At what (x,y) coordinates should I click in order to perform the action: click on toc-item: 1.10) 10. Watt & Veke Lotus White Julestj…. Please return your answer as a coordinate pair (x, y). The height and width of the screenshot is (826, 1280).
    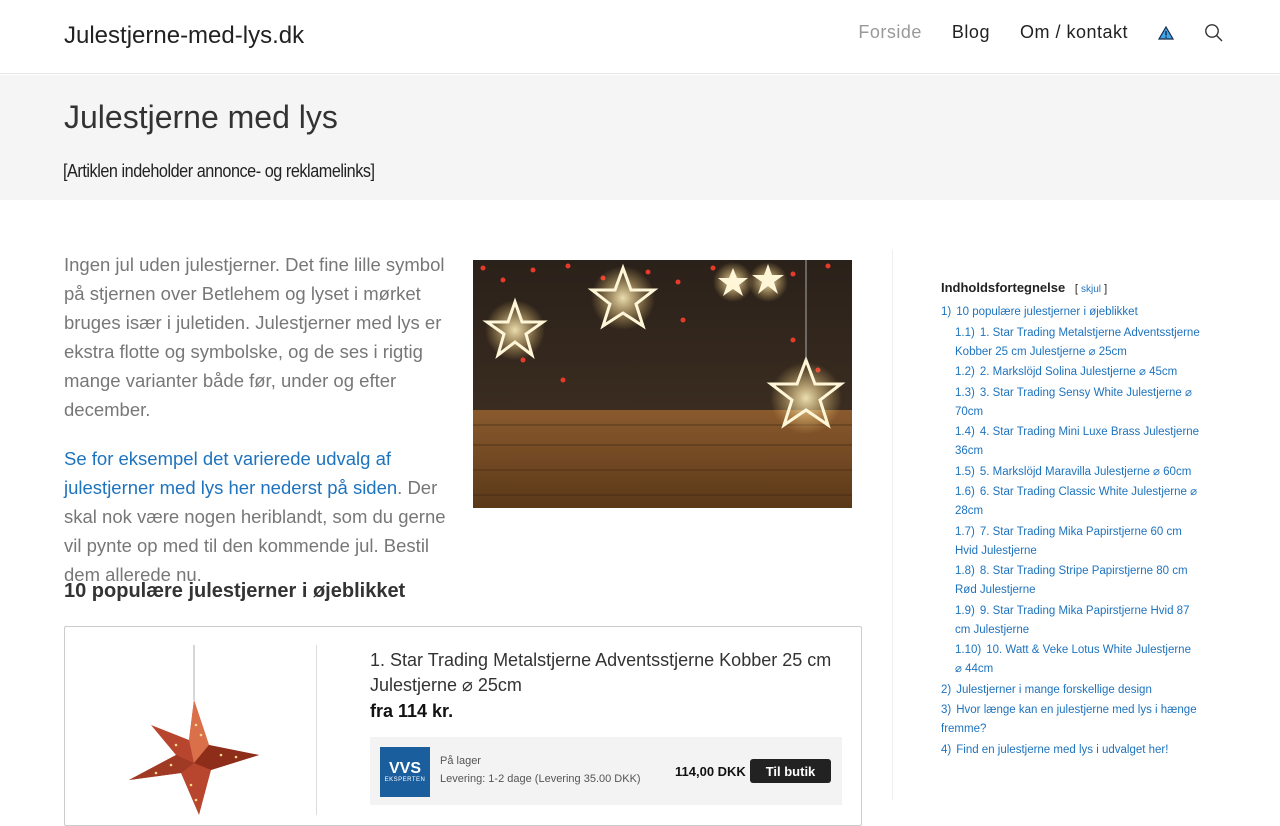
    Looking at the image, I should click on (1071, 660).